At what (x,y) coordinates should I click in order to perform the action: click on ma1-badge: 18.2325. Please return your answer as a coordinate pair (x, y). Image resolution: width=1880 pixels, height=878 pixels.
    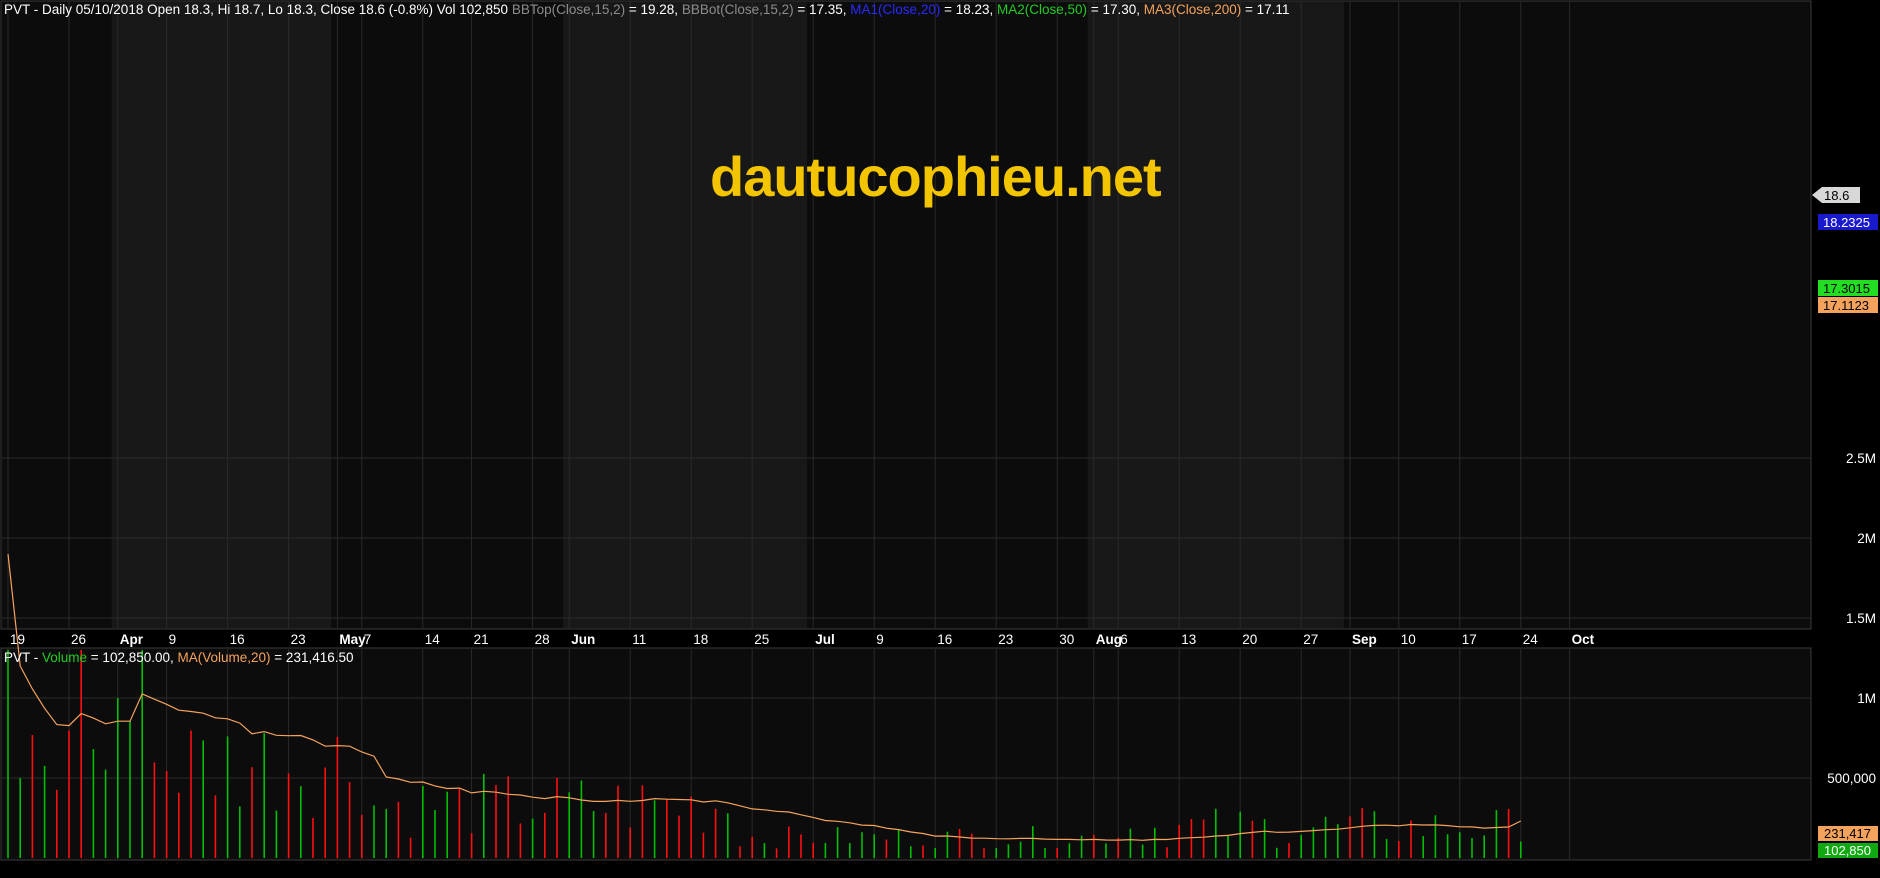
    Looking at the image, I should click on (1848, 222).